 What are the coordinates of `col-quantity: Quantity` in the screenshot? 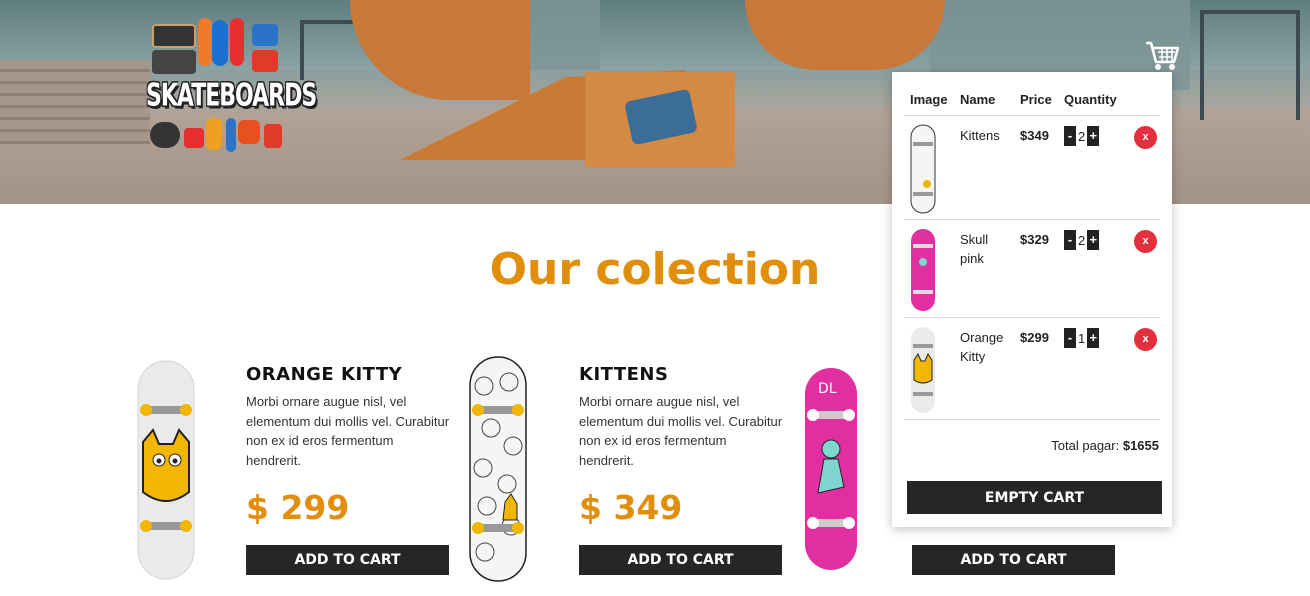 It's located at (1090, 101).